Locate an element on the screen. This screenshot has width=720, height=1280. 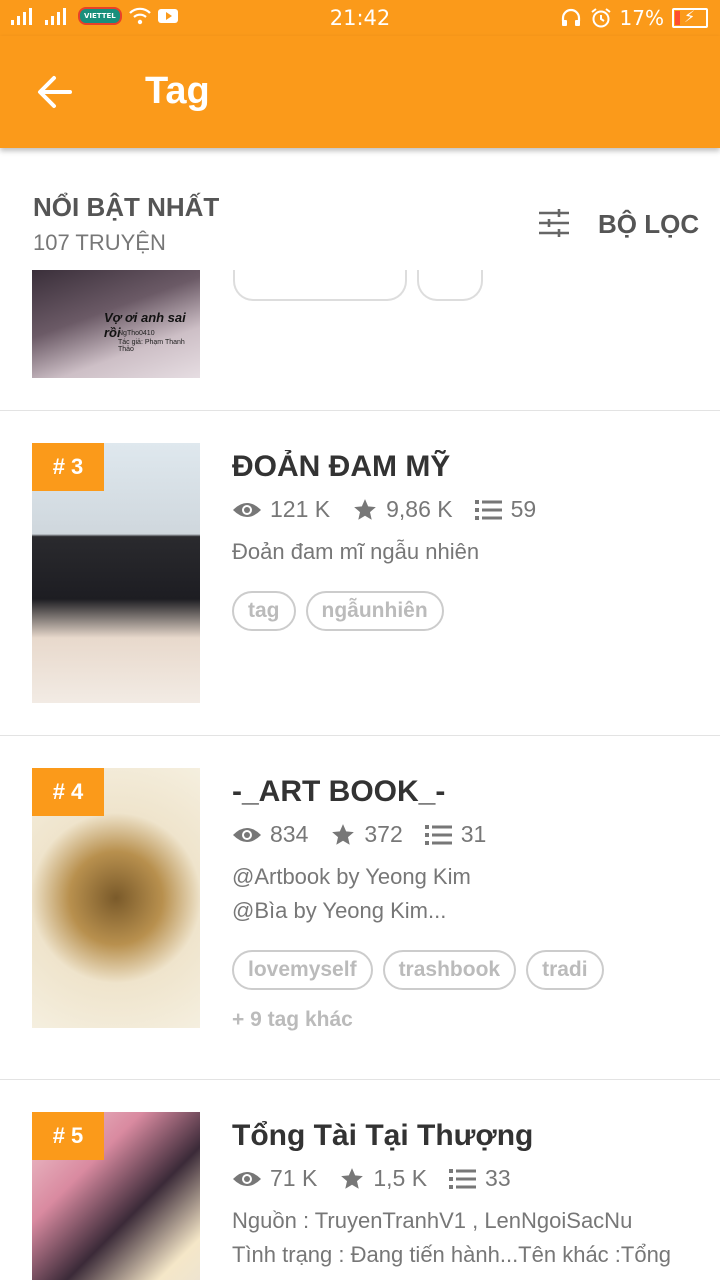
app-bar: Tag is located at coordinates (360, 92).